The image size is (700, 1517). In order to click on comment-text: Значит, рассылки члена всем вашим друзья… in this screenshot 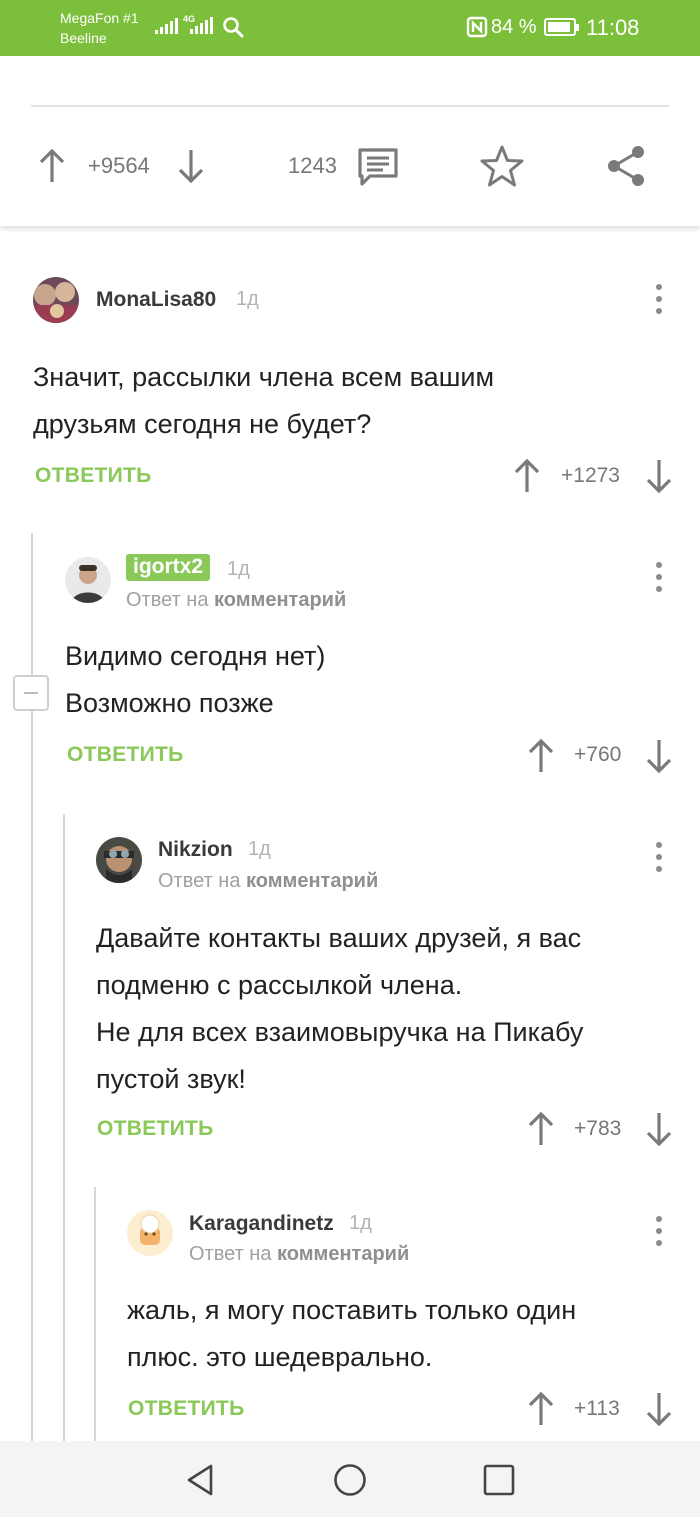, I will do `click(264, 400)`.